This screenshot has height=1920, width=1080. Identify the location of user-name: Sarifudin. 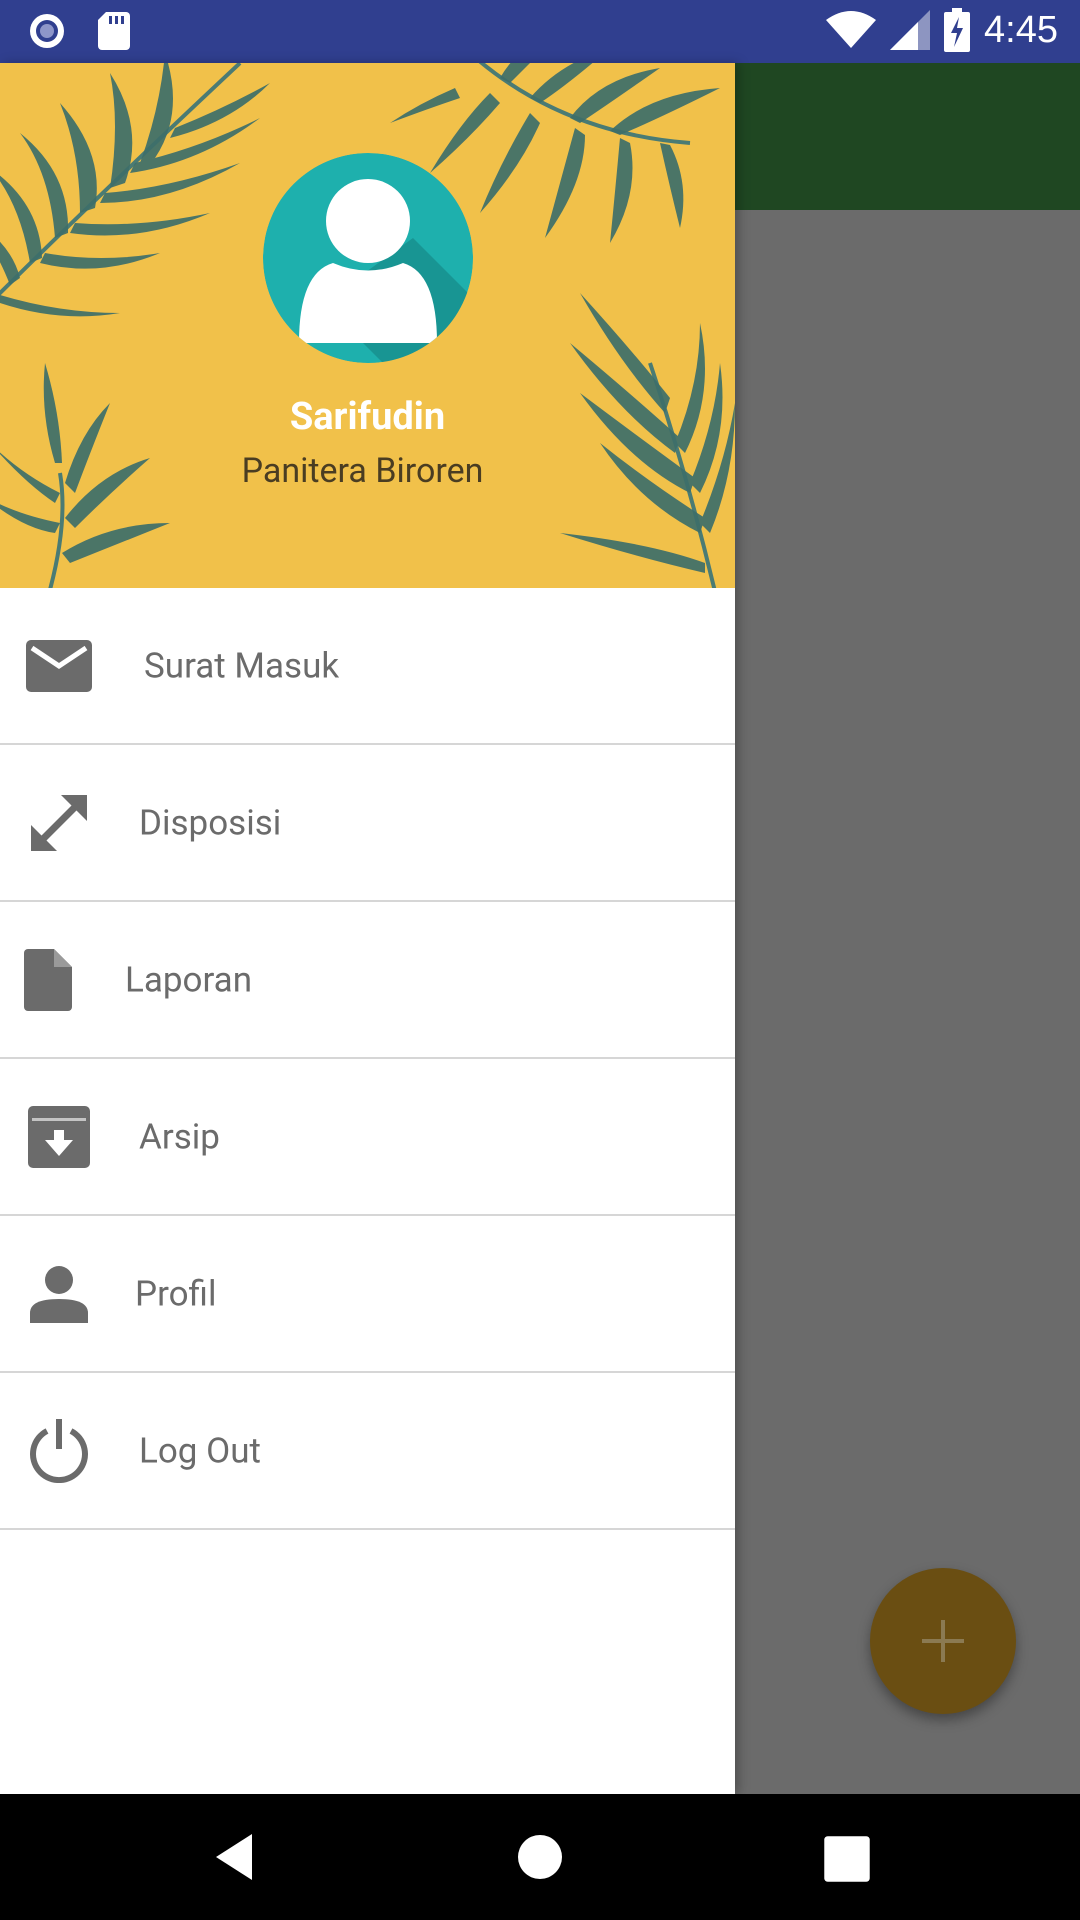
(367, 417).